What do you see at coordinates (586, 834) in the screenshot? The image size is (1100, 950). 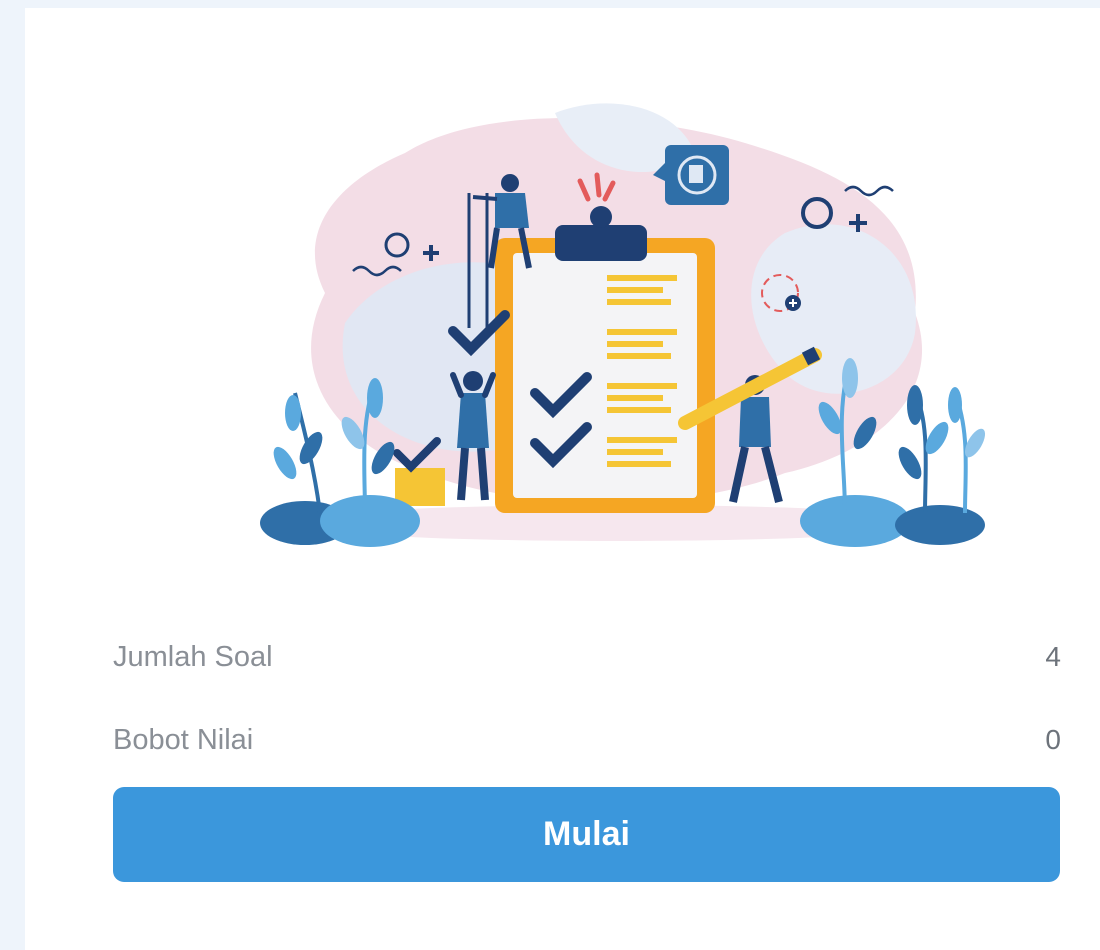 I see `start-button: Mulai` at bounding box center [586, 834].